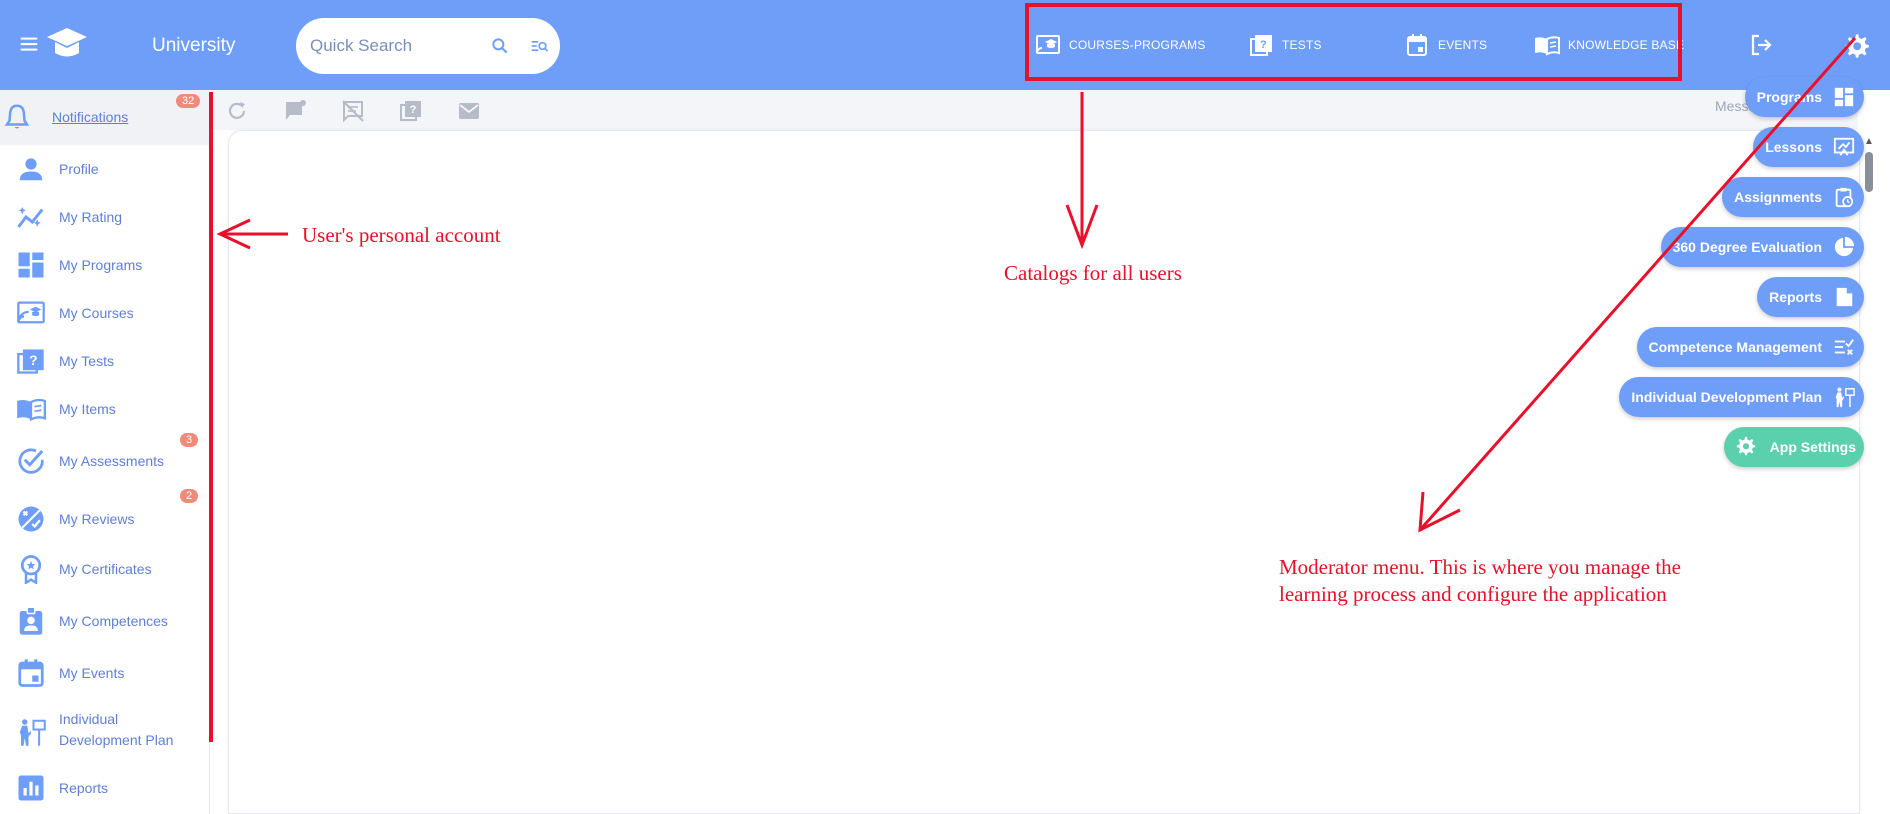  Describe the element at coordinates (31, 788) in the screenshot. I see `reports-icon` at that location.